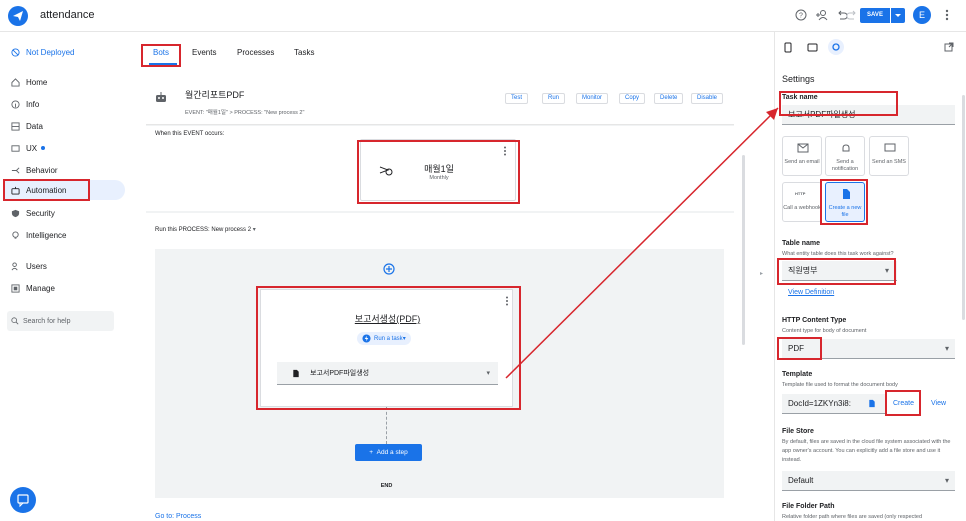 The width and height of the screenshot is (966, 521). I want to click on search-icon, so click(15, 321).